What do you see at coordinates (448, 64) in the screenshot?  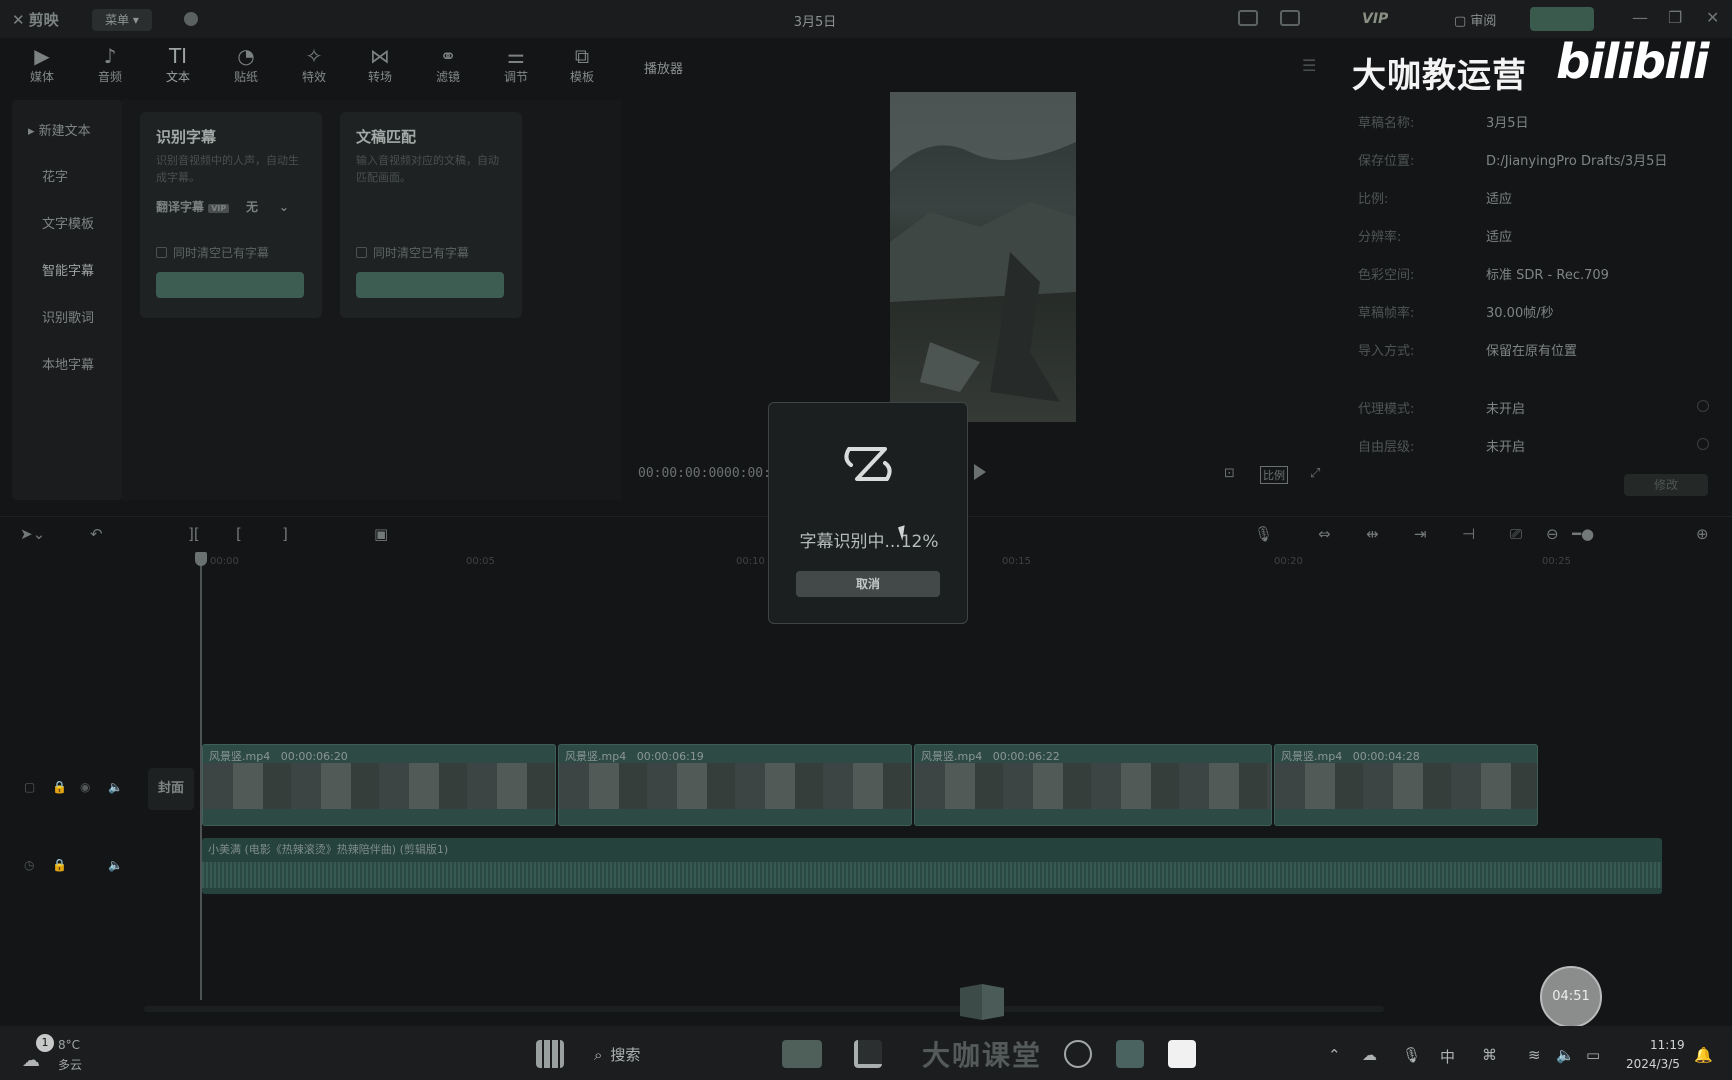 I see `tab-filter: ⚭ 滤镜` at bounding box center [448, 64].